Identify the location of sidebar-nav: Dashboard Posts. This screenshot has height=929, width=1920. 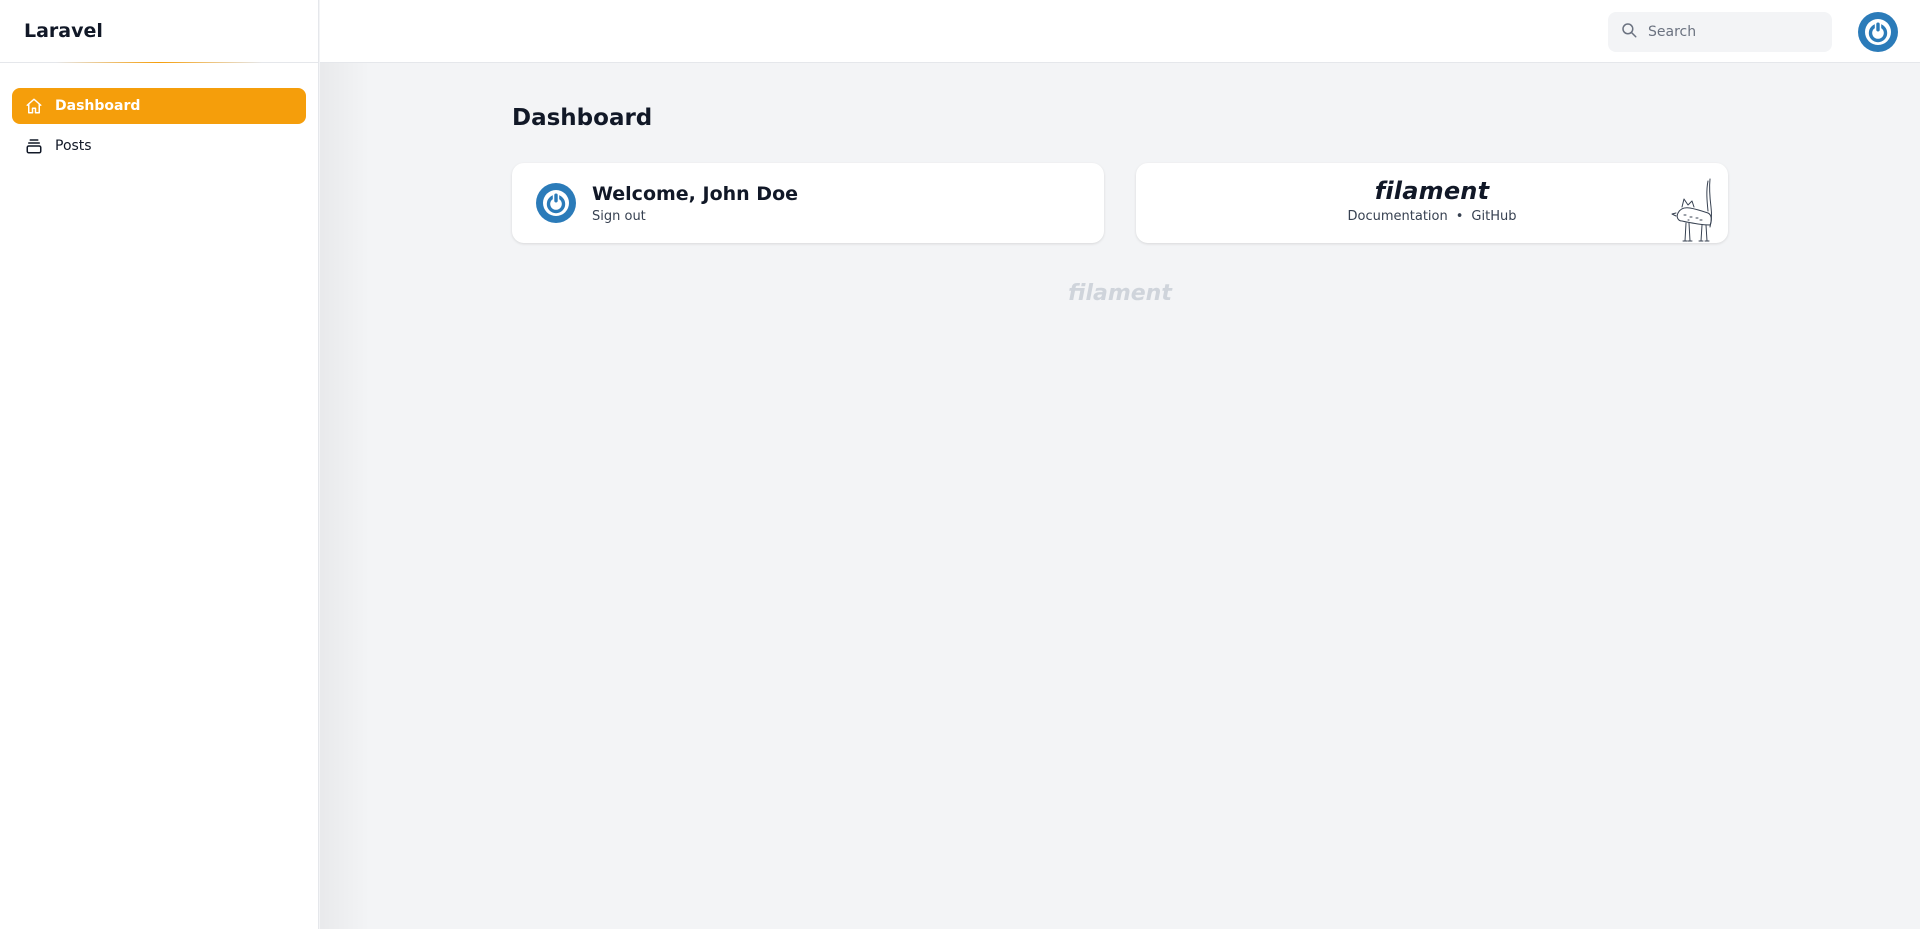
(159, 128).